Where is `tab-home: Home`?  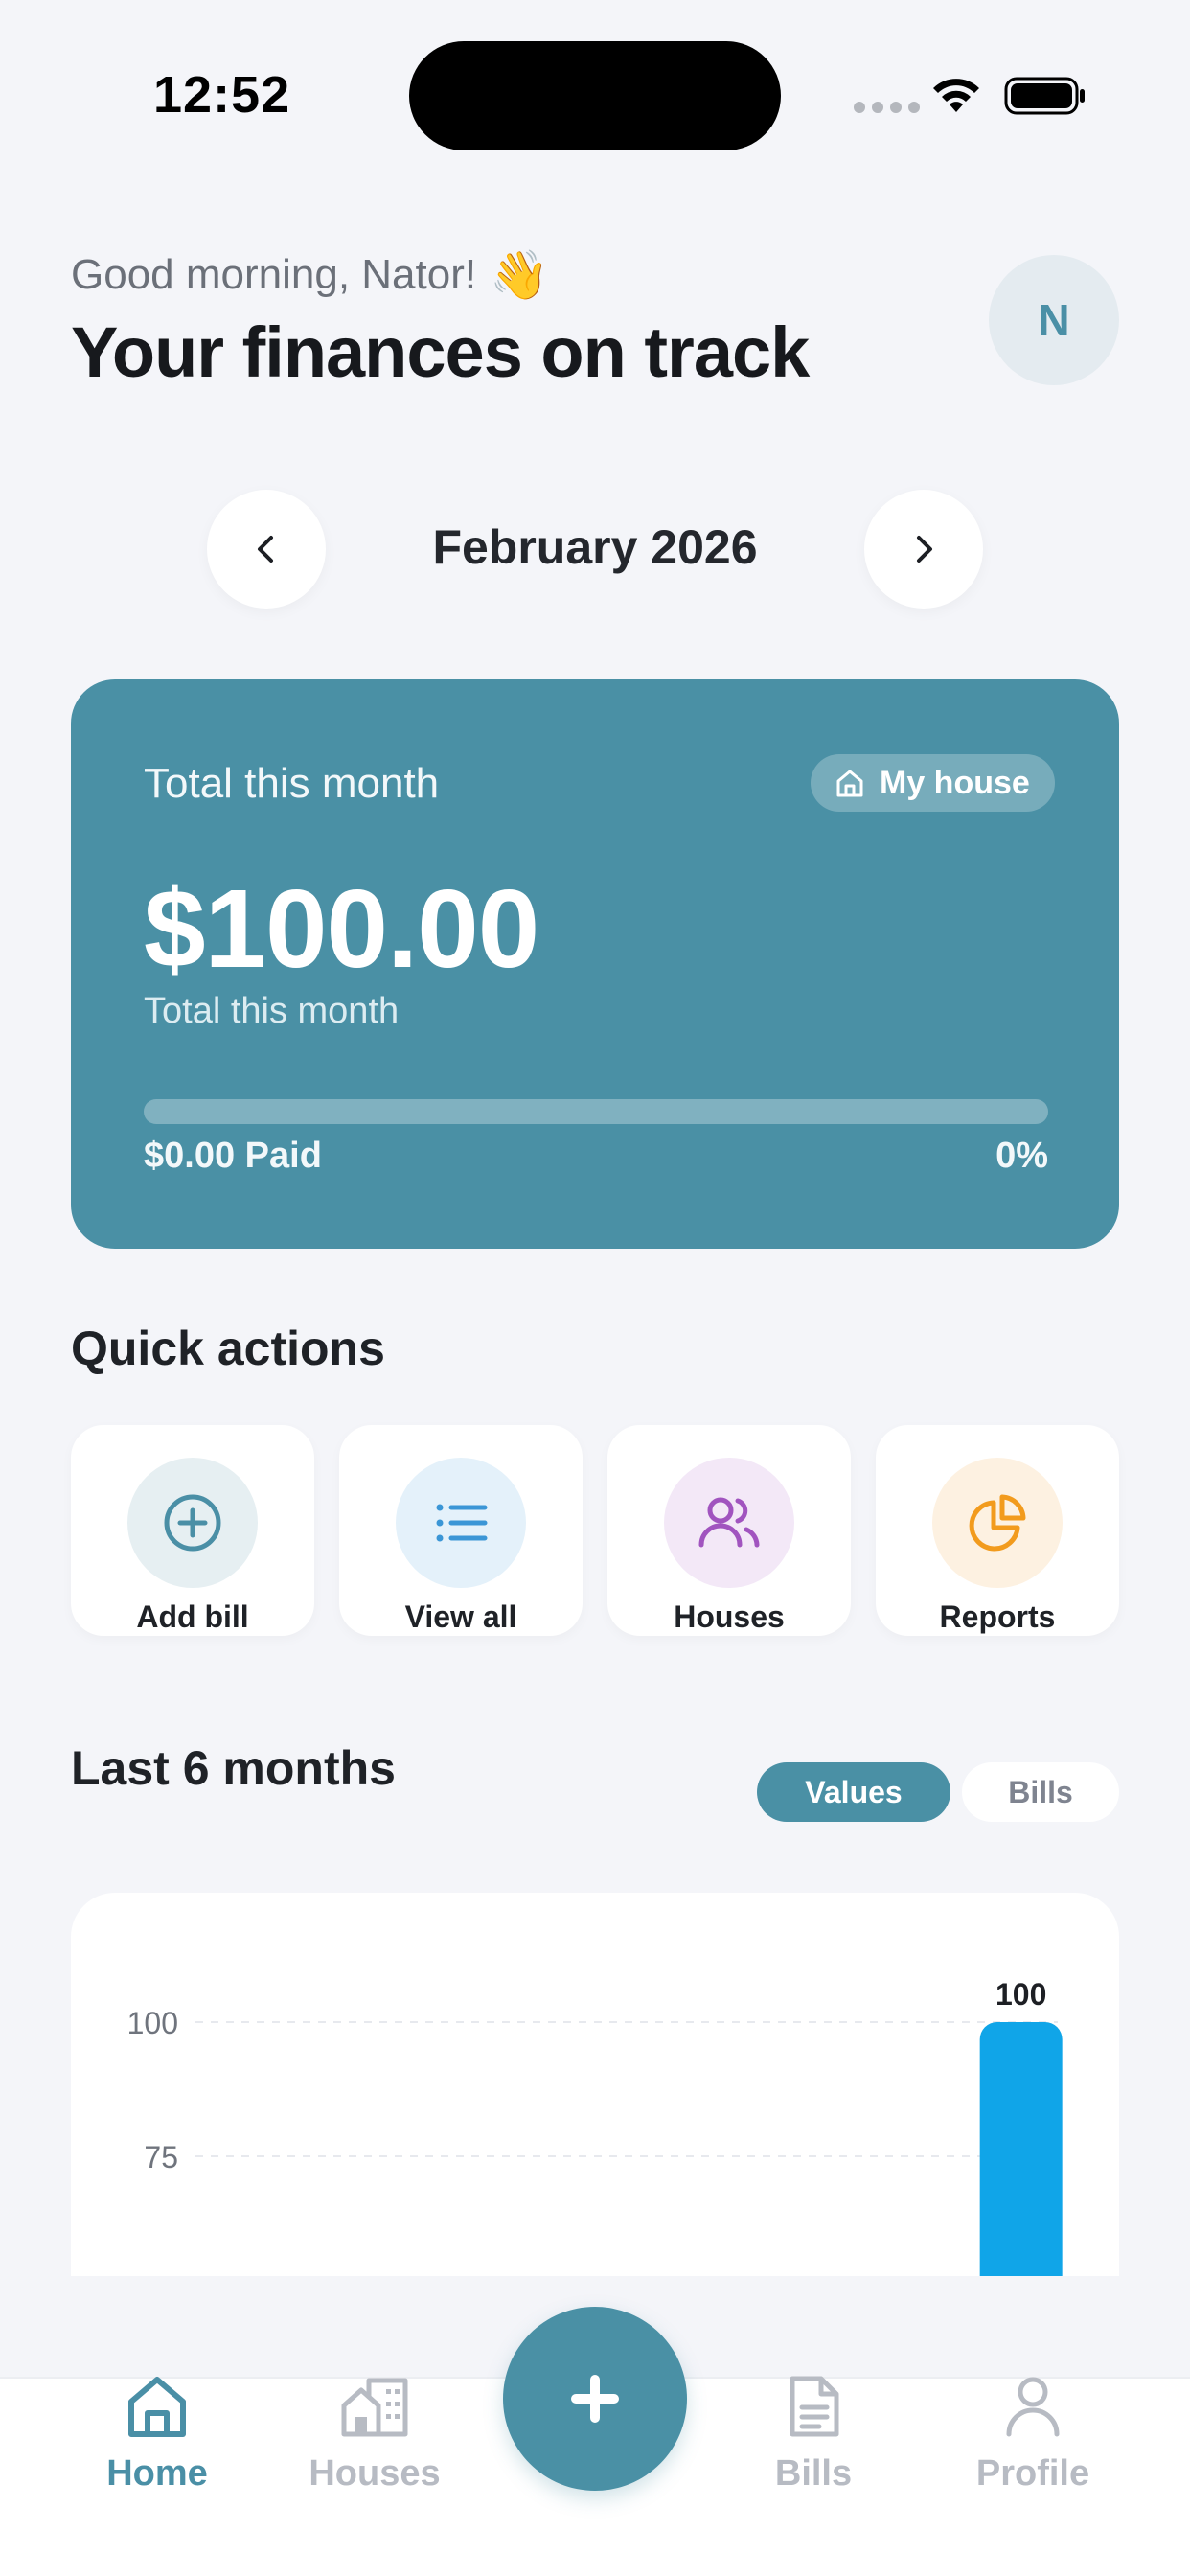
tab-home: Home is located at coordinates (158, 2445).